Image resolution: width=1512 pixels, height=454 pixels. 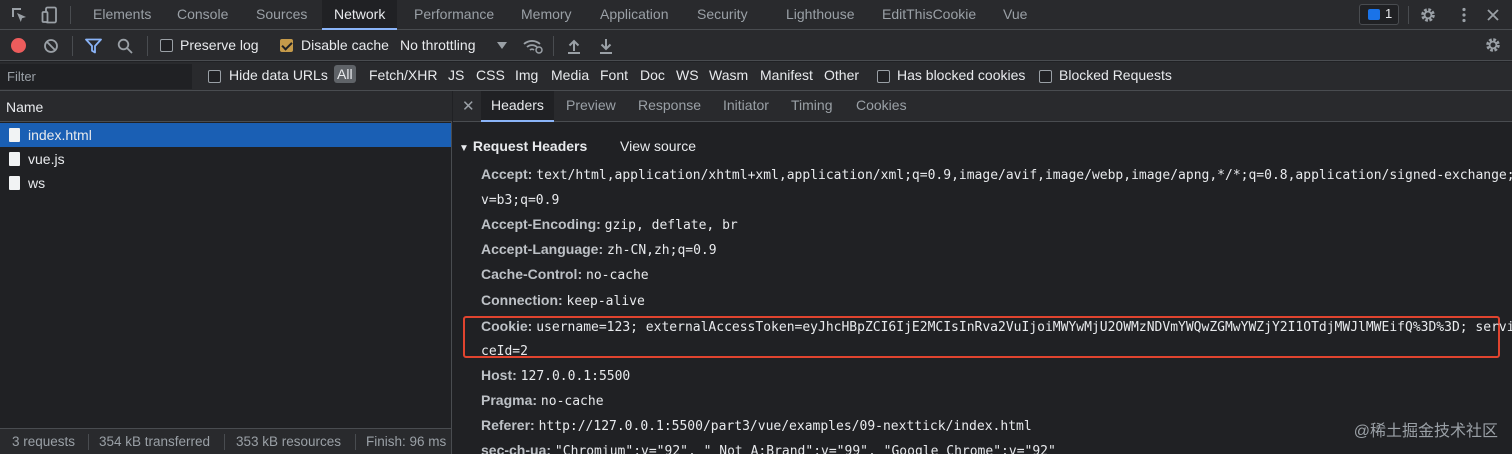 I want to click on request-row-index-html: index.html, so click(x=225, y=135).